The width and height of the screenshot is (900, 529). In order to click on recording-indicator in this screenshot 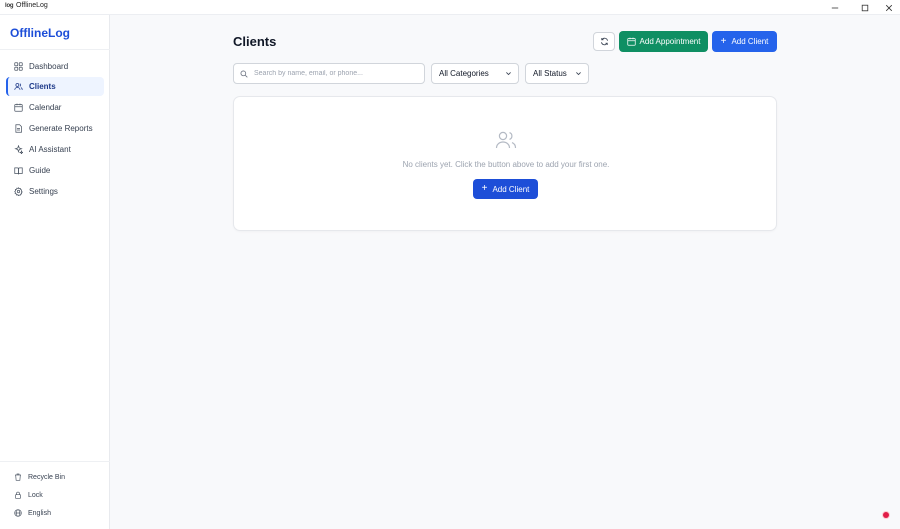, I will do `click(886, 515)`.